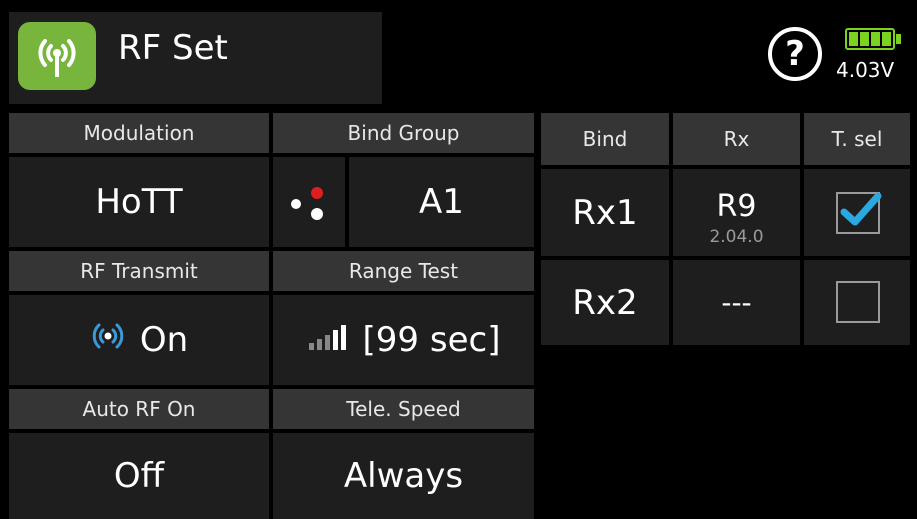 This screenshot has height=519, width=917. What do you see at coordinates (108, 340) in the screenshot?
I see `broadcast-icon` at bounding box center [108, 340].